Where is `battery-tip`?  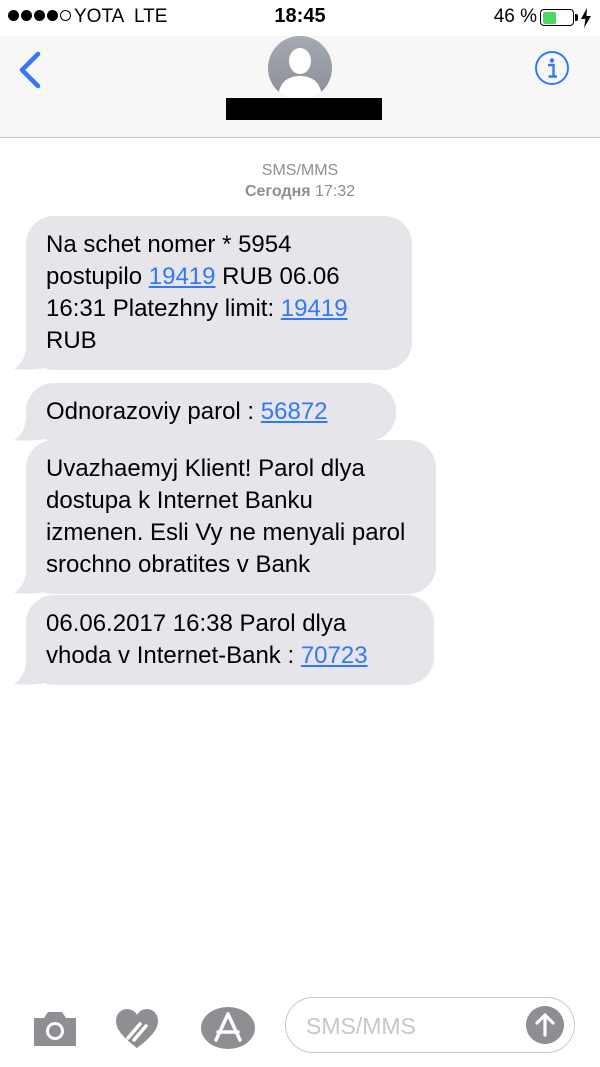 battery-tip is located at coordinates (576, 17).